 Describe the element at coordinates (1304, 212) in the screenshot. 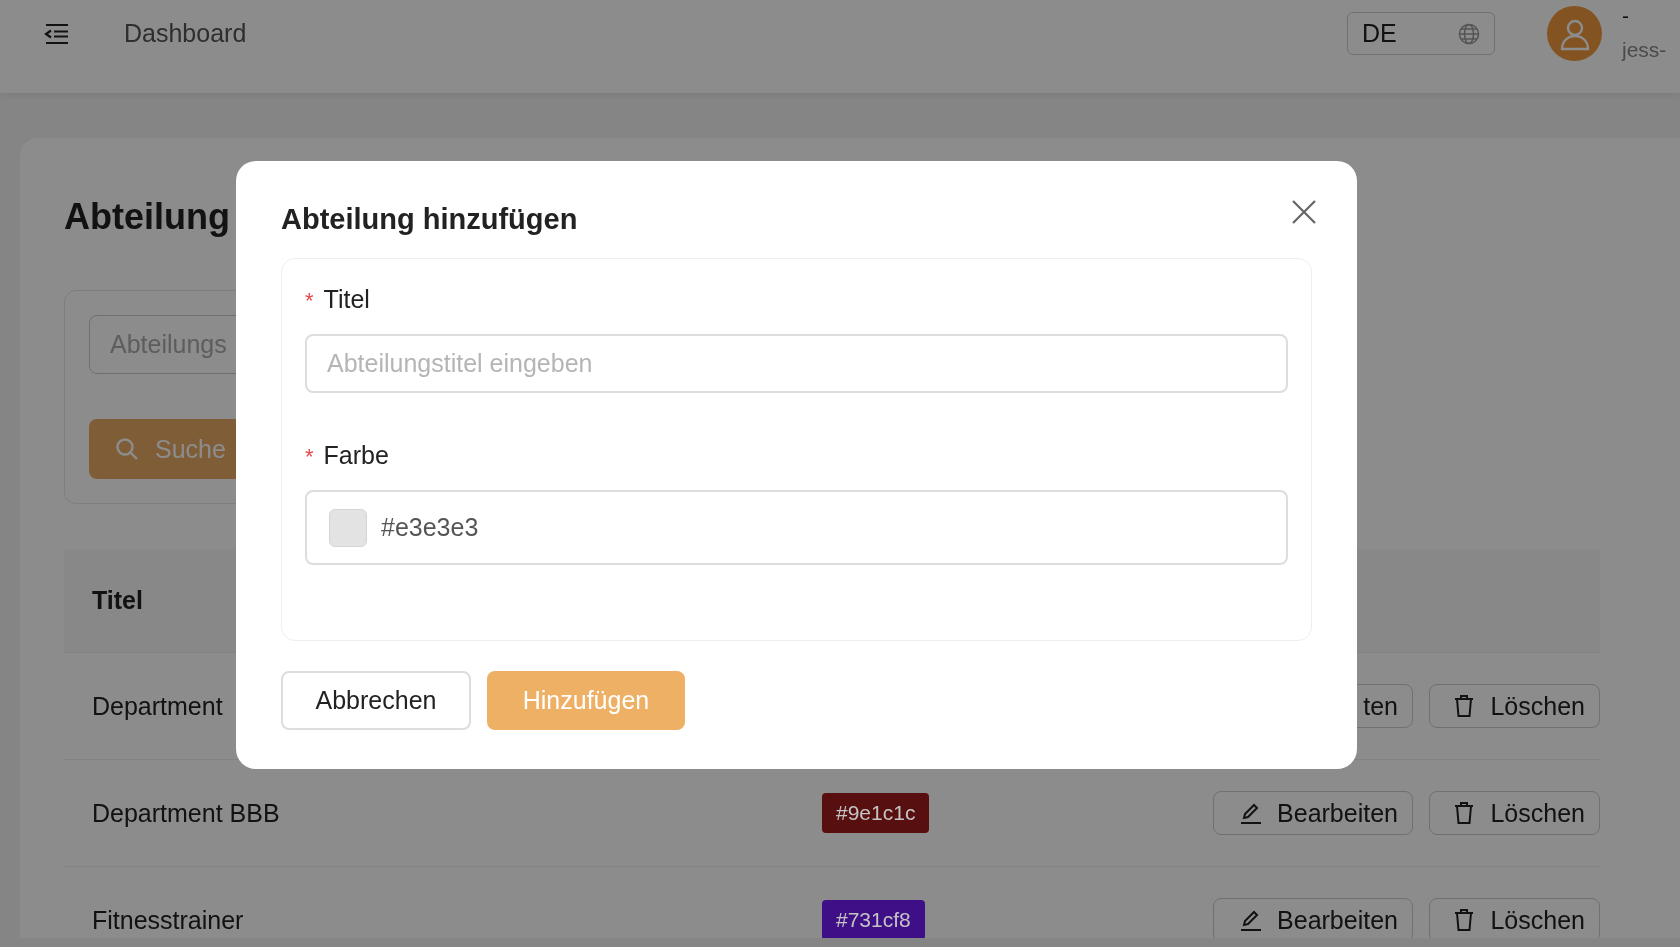

I see `close-icon` at that location.